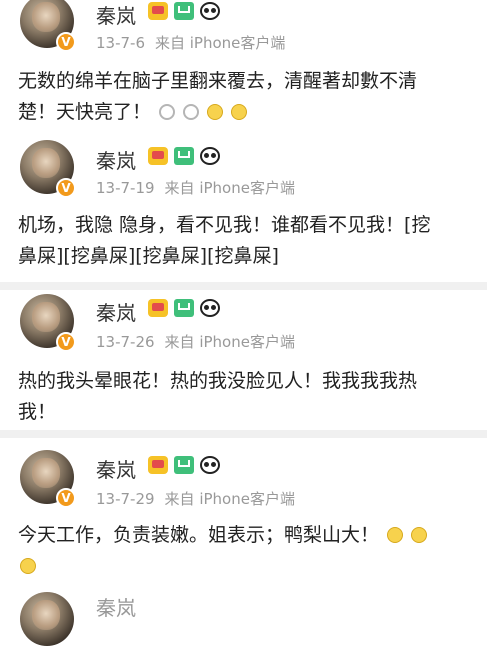  What do you see at coordinates (218, 381) in the screenshot?
I see `post-text-line: 热的我头晕眼花！热的我没脸见人！我我我我热` at bounding box center [218, 381].